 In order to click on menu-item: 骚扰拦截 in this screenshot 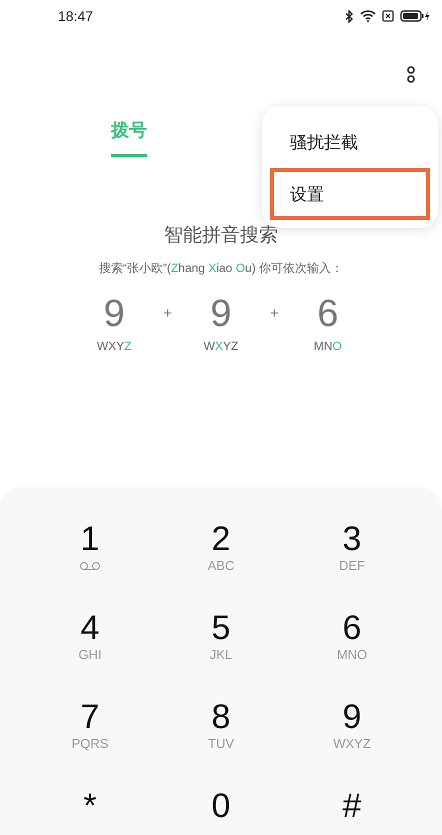, I will do `click(350, 142)`.